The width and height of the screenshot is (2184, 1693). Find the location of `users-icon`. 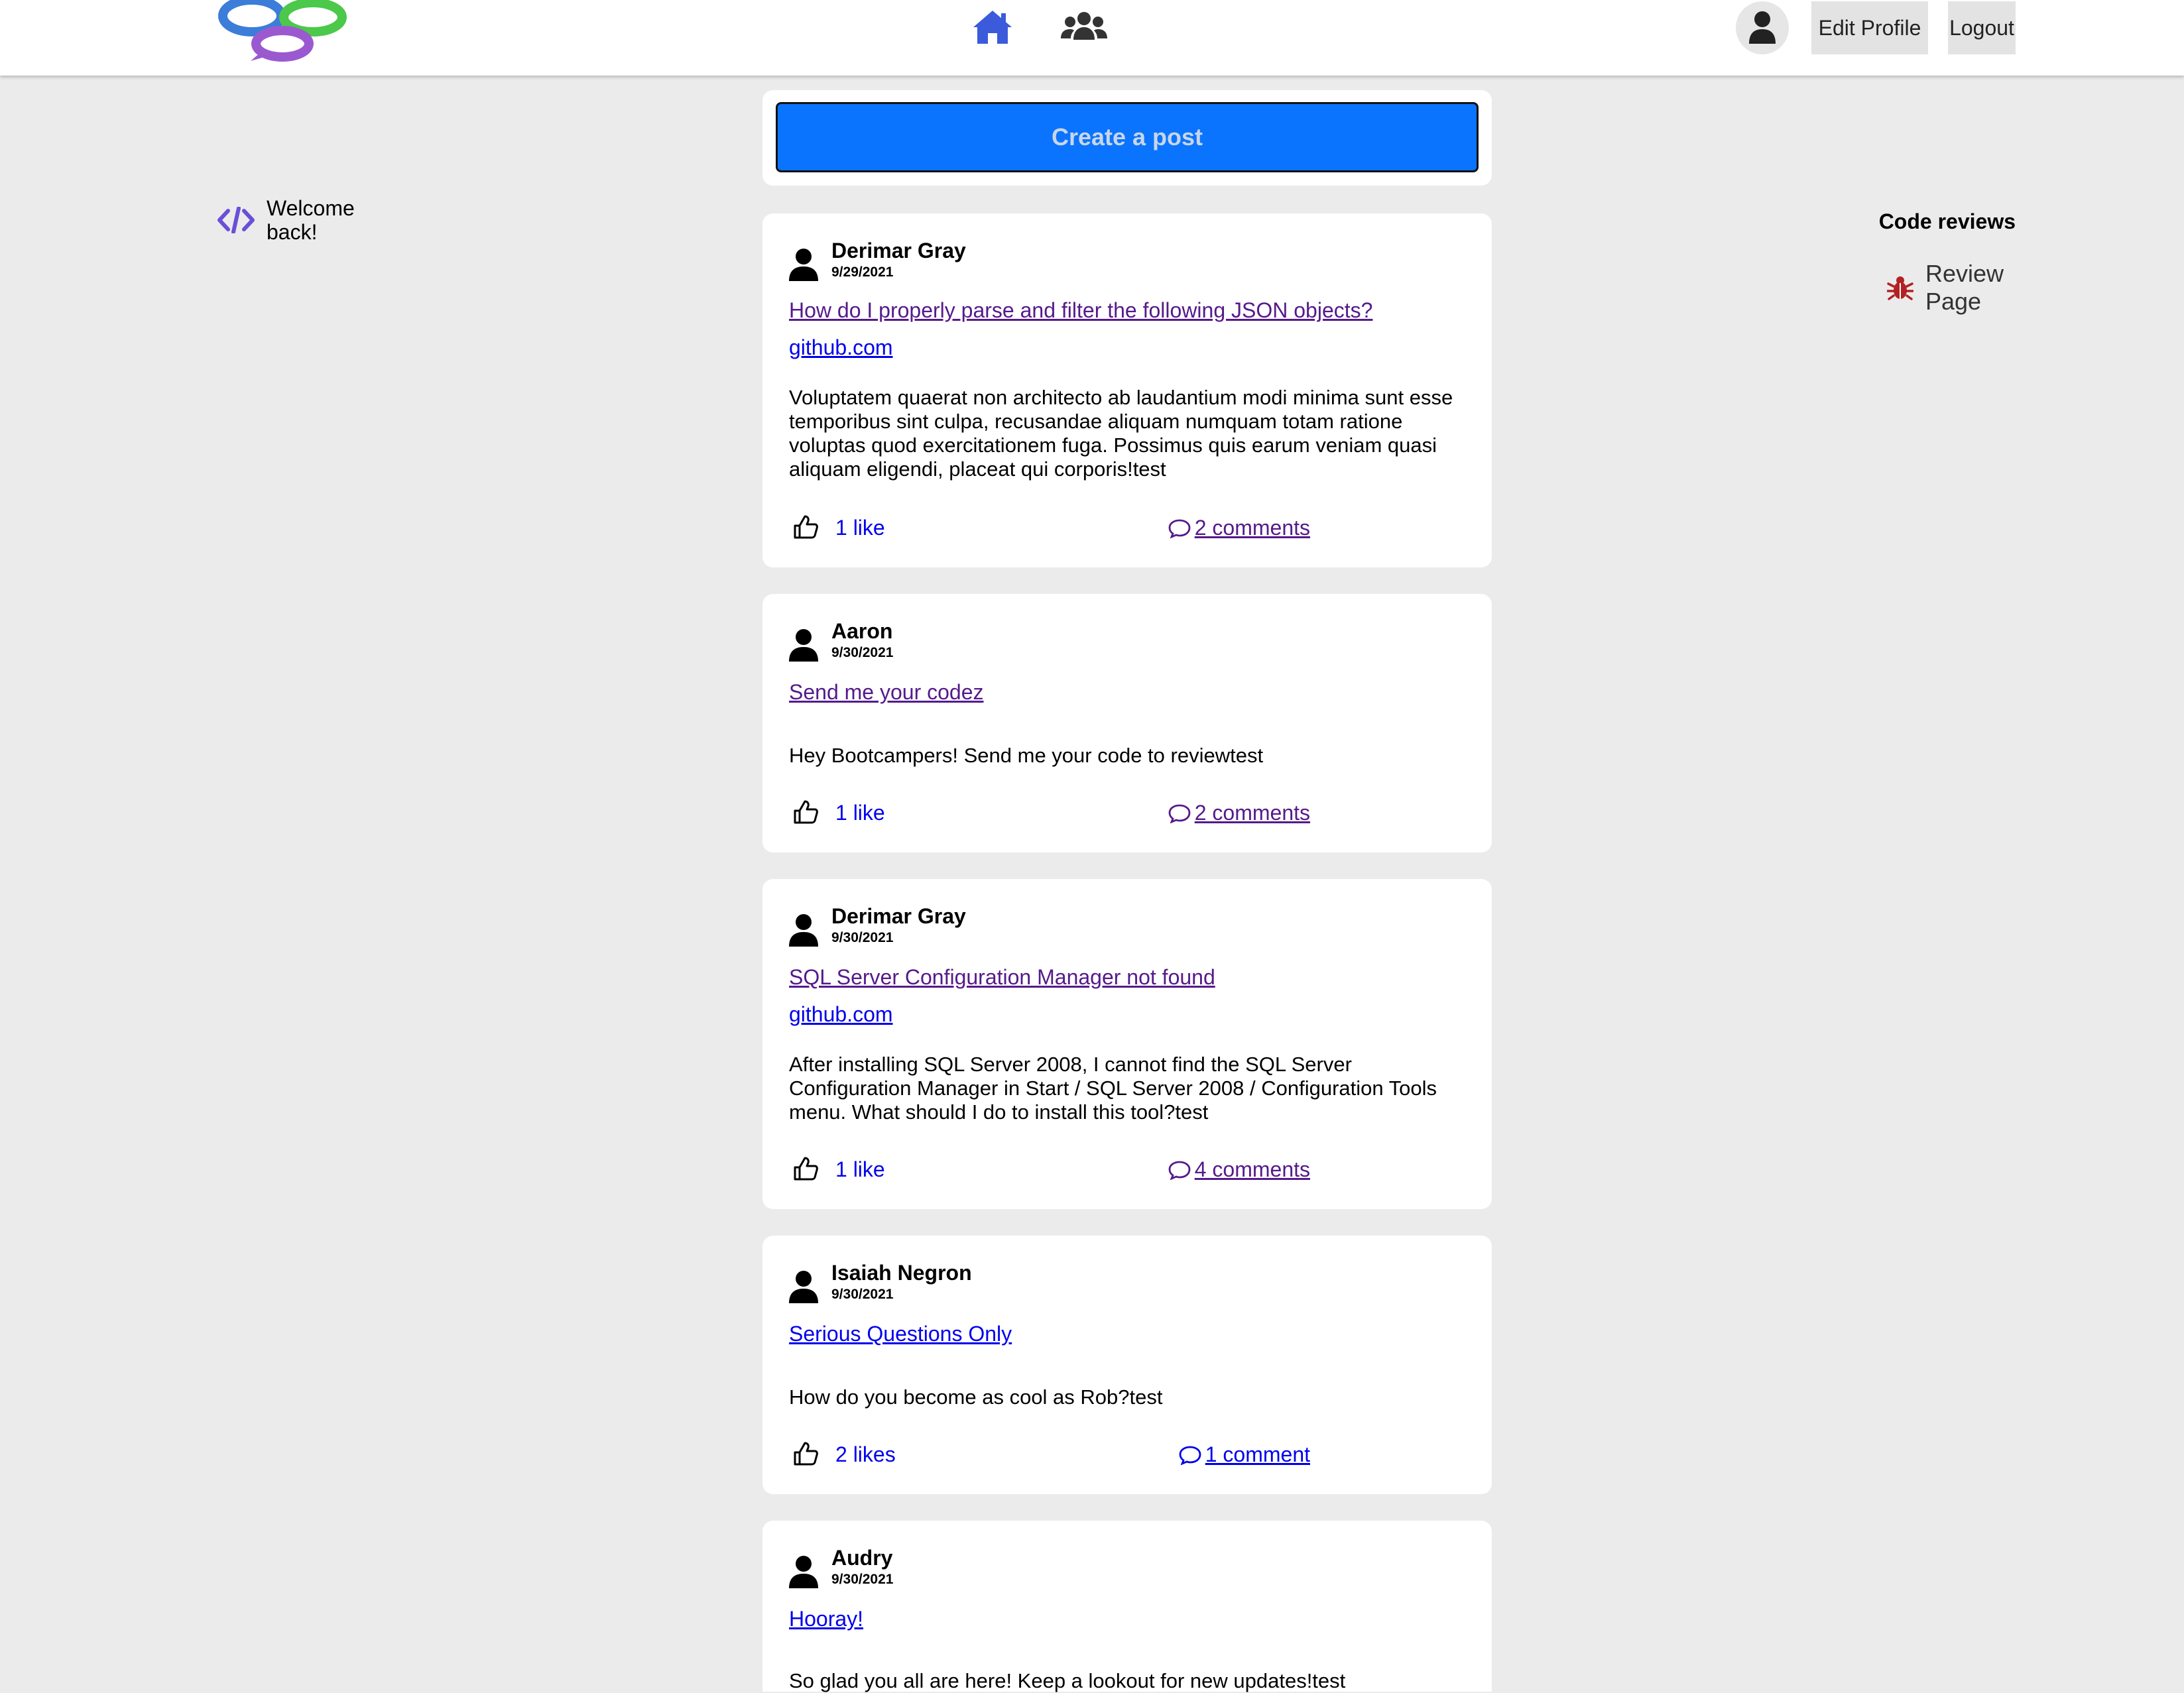

users-icon is located at coordinates (1084, 27).